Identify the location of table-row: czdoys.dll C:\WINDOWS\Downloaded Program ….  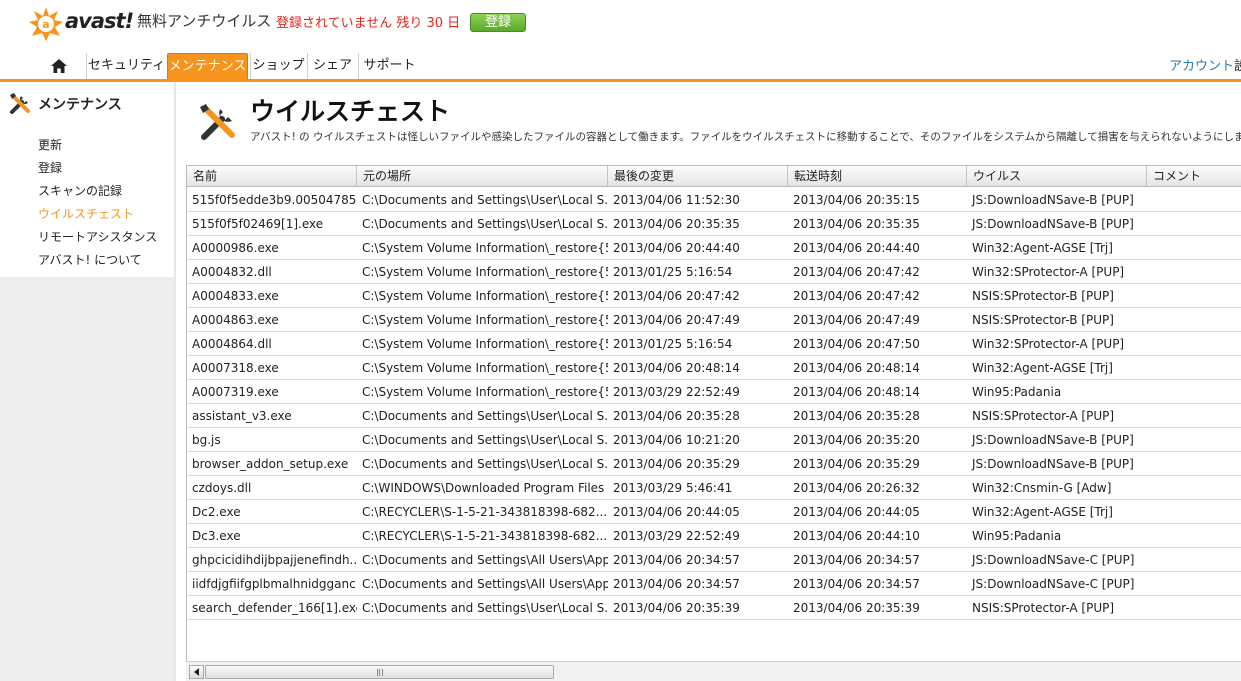
(714, 488).